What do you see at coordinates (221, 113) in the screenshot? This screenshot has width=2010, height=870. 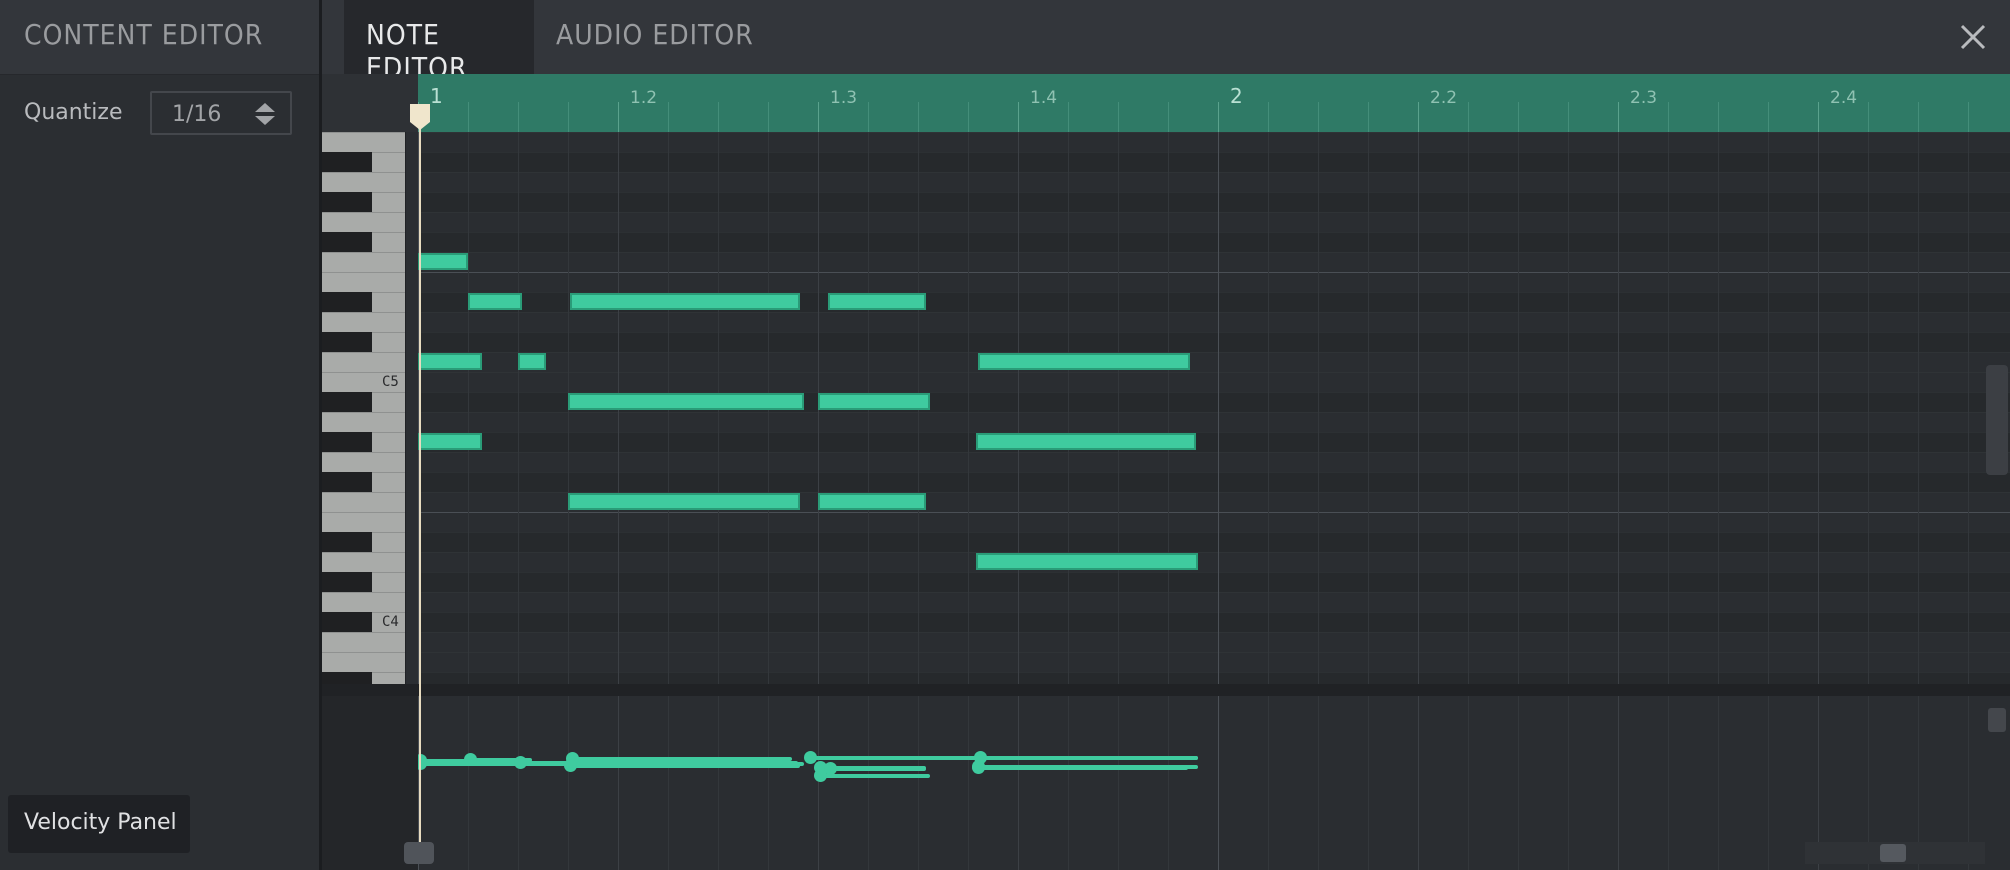 I see `quantize-select: 1/16` at bounding box center [221, 113].